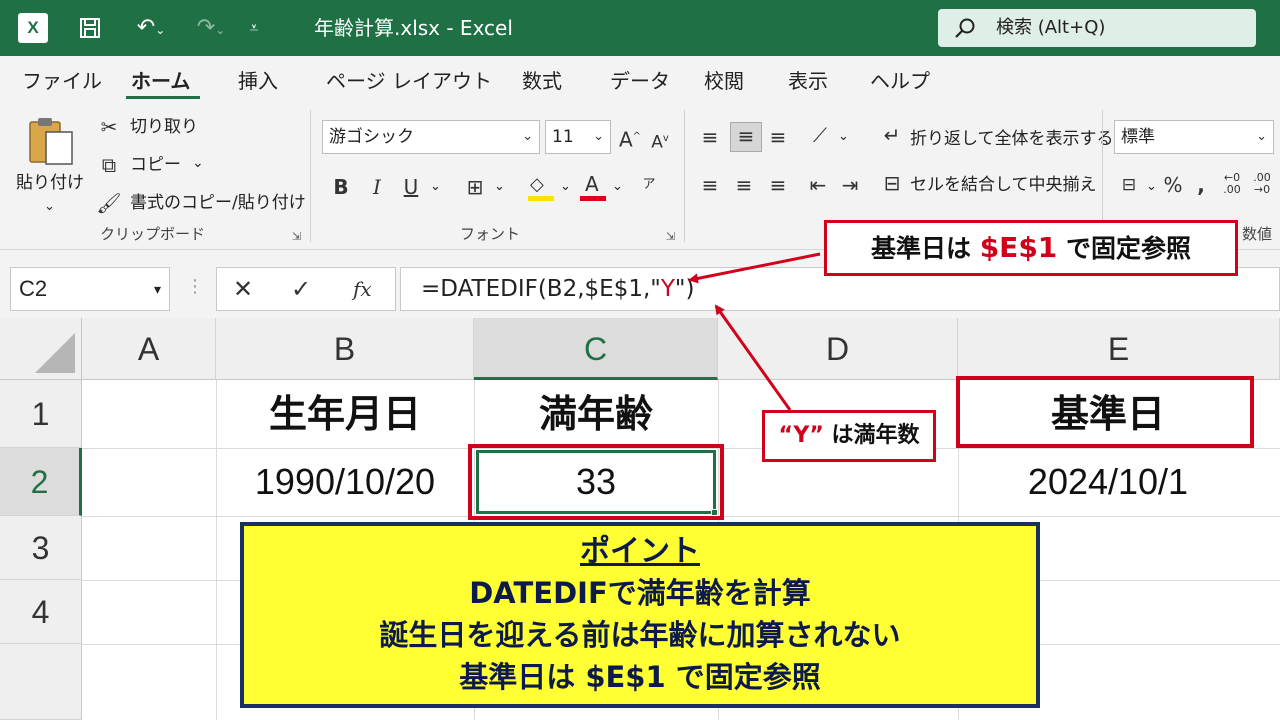 The image size is (1280, 720). What do you see at coordinates (41, 414) in the screenshot?
I see `row-header-1: 1` at bounding box center [41, 414].